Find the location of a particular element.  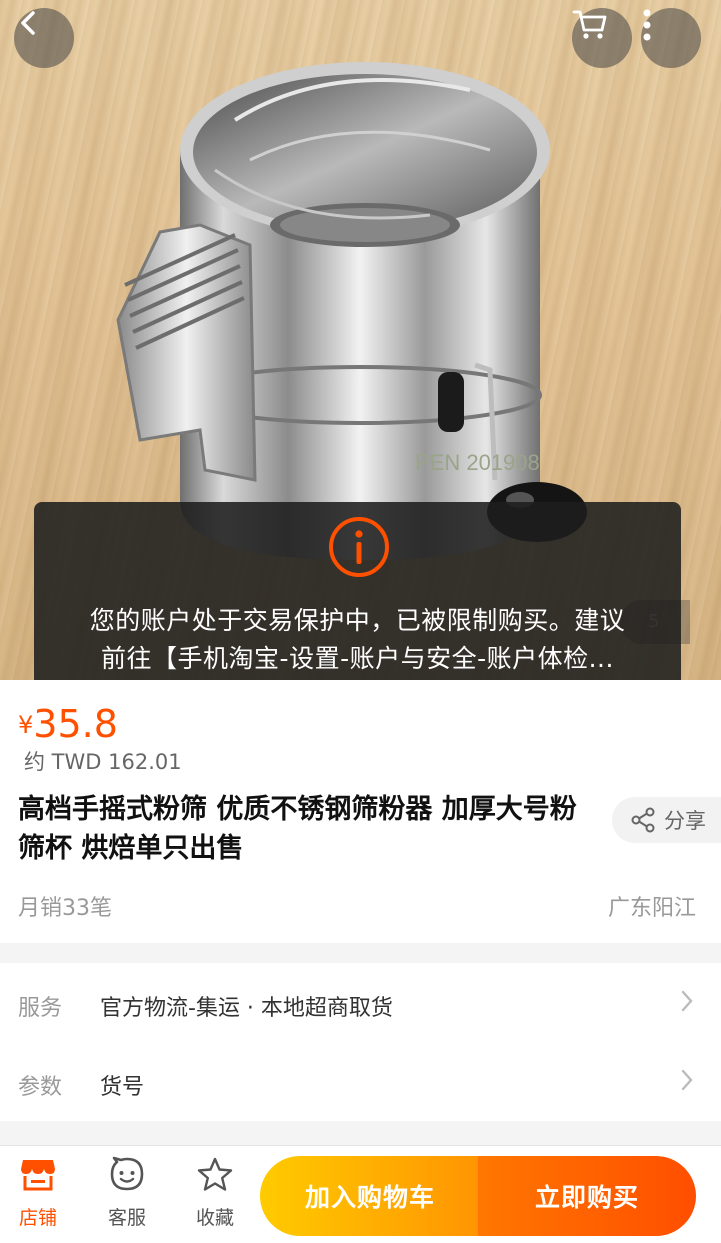

favorite-tab: 收藏 is located at coordinates (215, 1193).